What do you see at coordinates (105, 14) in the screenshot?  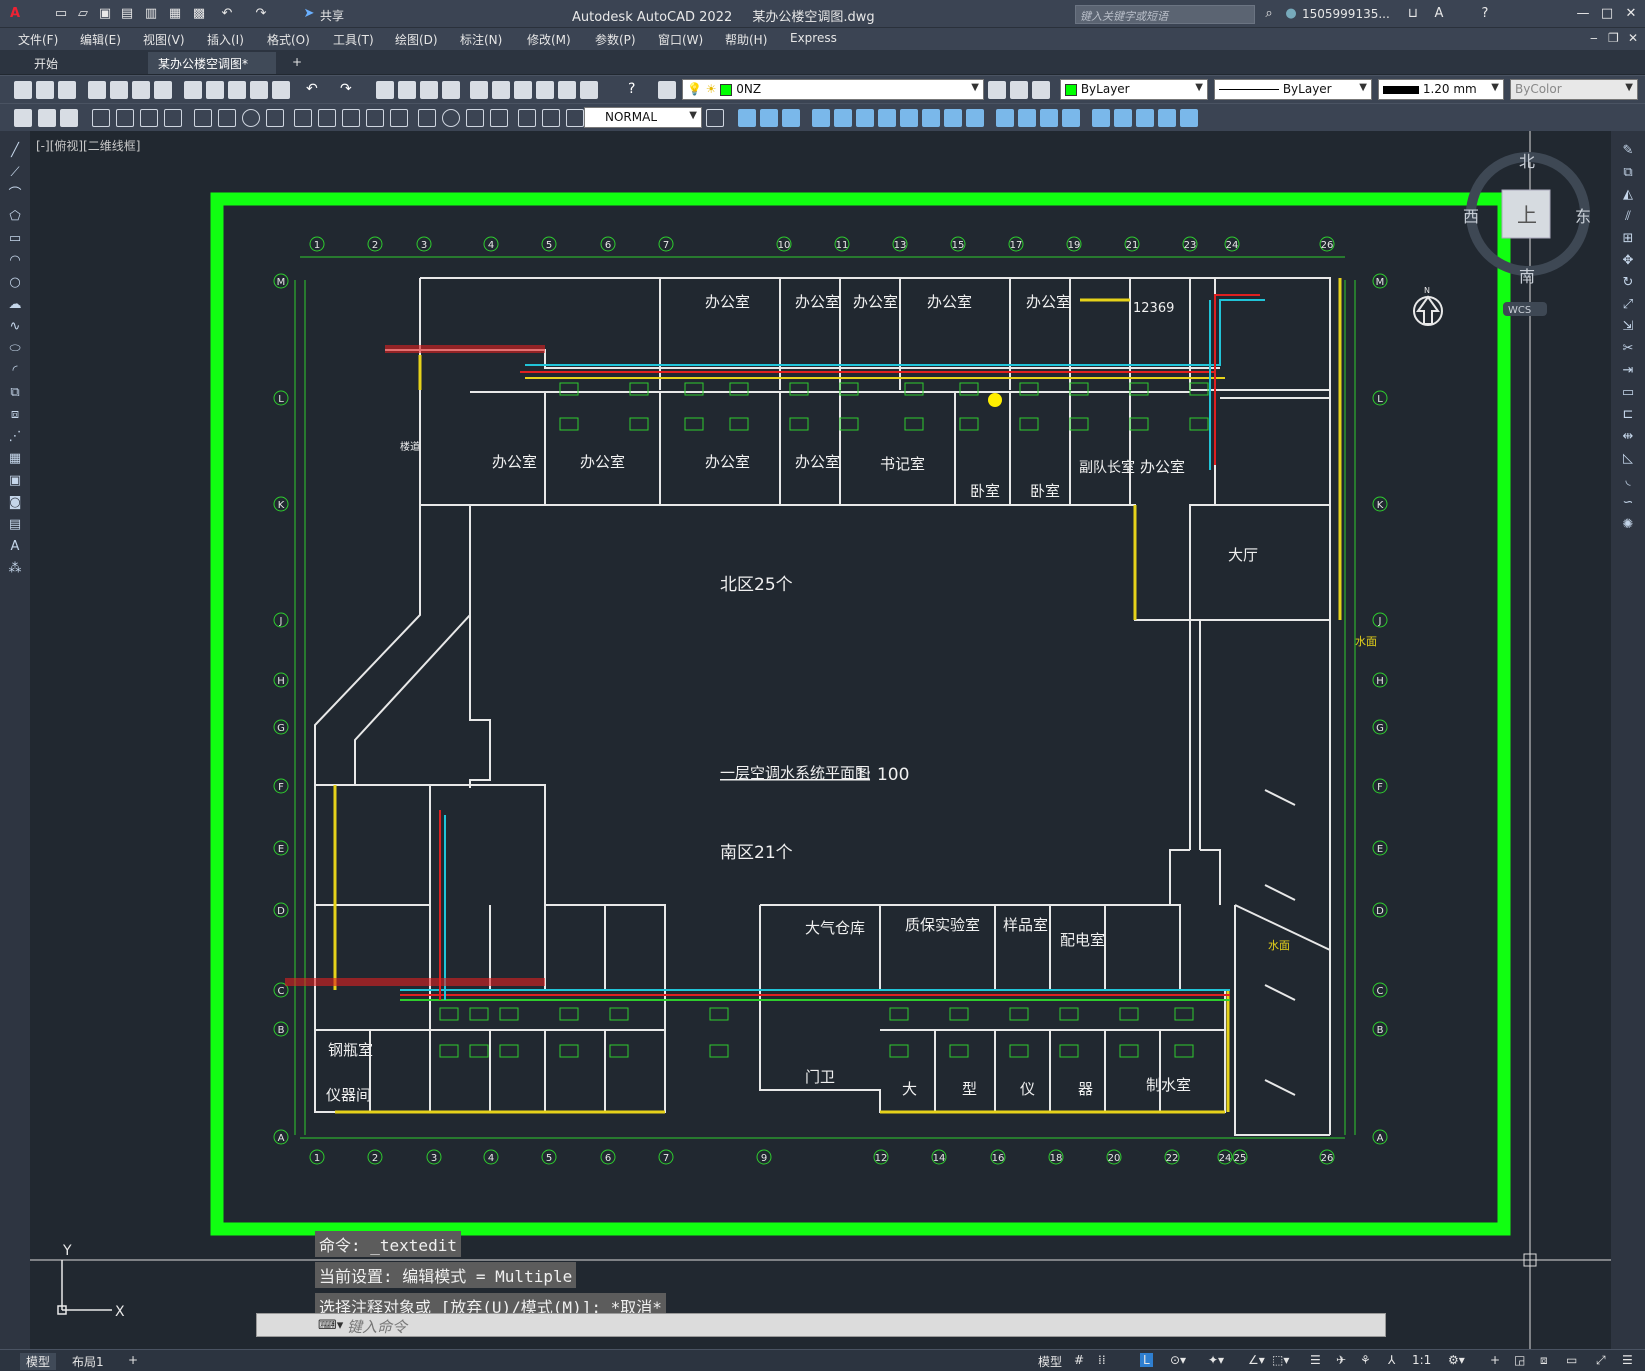 I see `save-icon: ▣` at bounding box center [105, 14].